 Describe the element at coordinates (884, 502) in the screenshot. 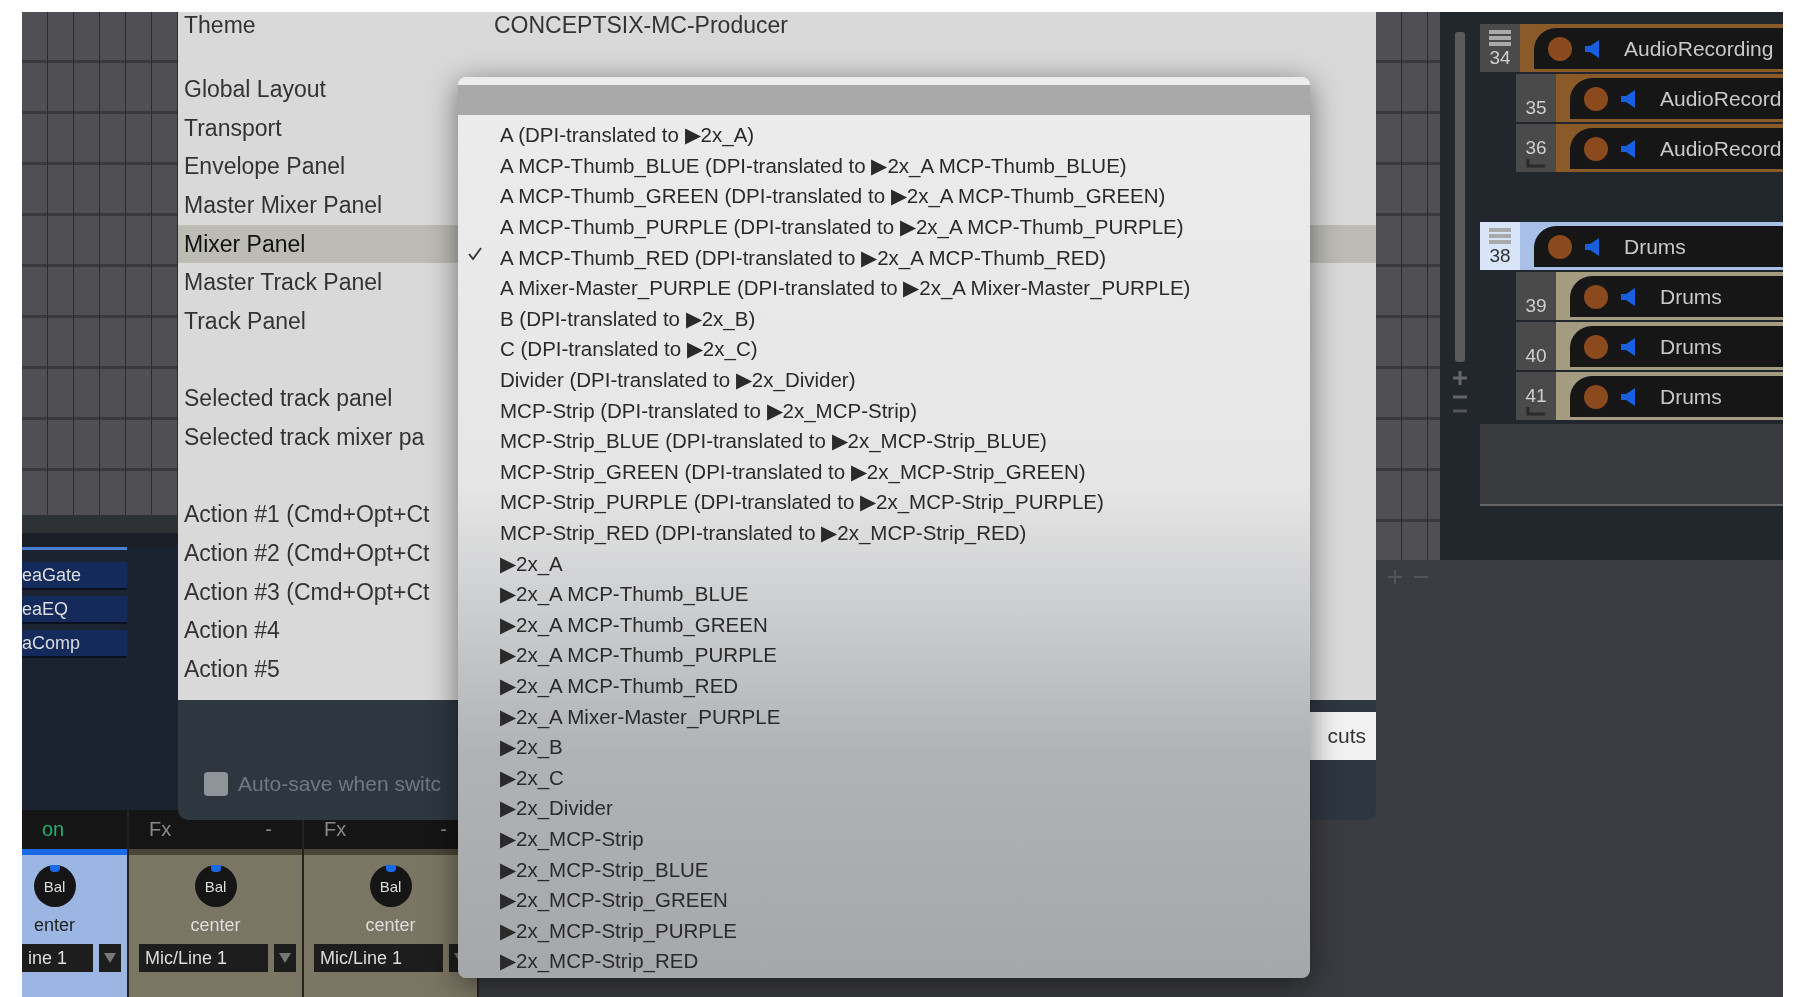

I see `menu-item: MCP-Strip_PURPLE (DPI-translated to ▶2x_MCP-Strip_PURPLE)` at that location.